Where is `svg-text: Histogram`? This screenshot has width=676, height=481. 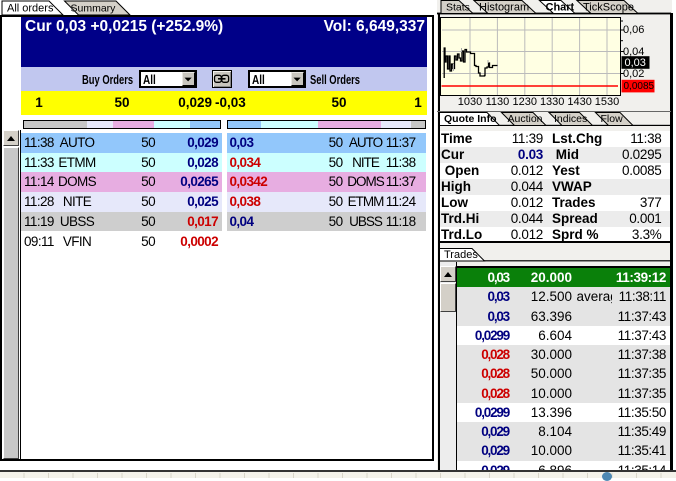
svg-text: Histogram is located at coordinates (504, 8).